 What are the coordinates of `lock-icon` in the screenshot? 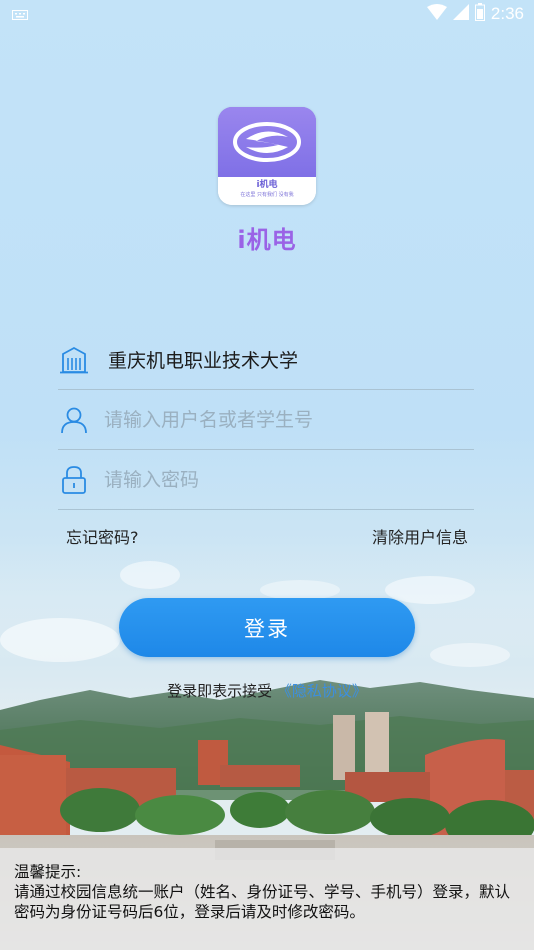 It's located at (74, 480).